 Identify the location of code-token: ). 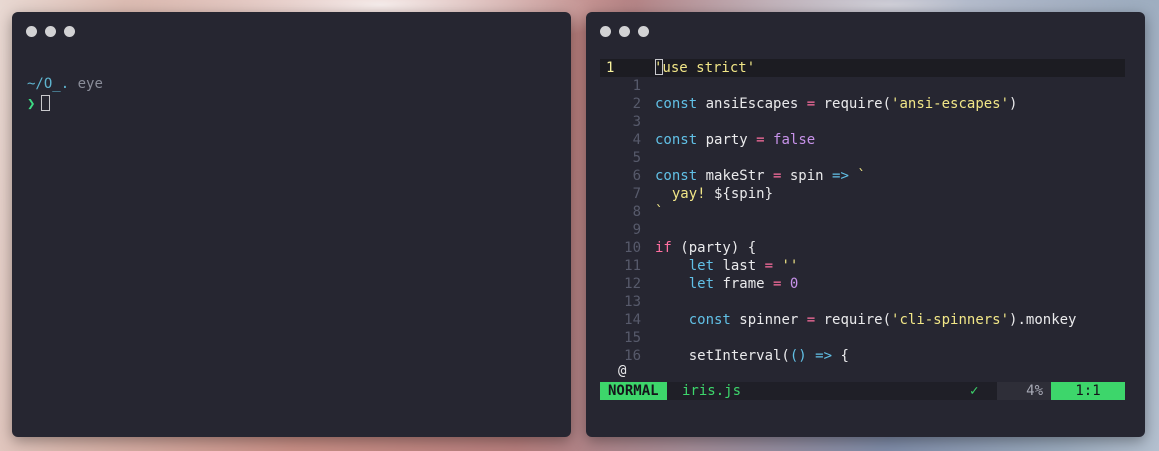
(1013, 104).